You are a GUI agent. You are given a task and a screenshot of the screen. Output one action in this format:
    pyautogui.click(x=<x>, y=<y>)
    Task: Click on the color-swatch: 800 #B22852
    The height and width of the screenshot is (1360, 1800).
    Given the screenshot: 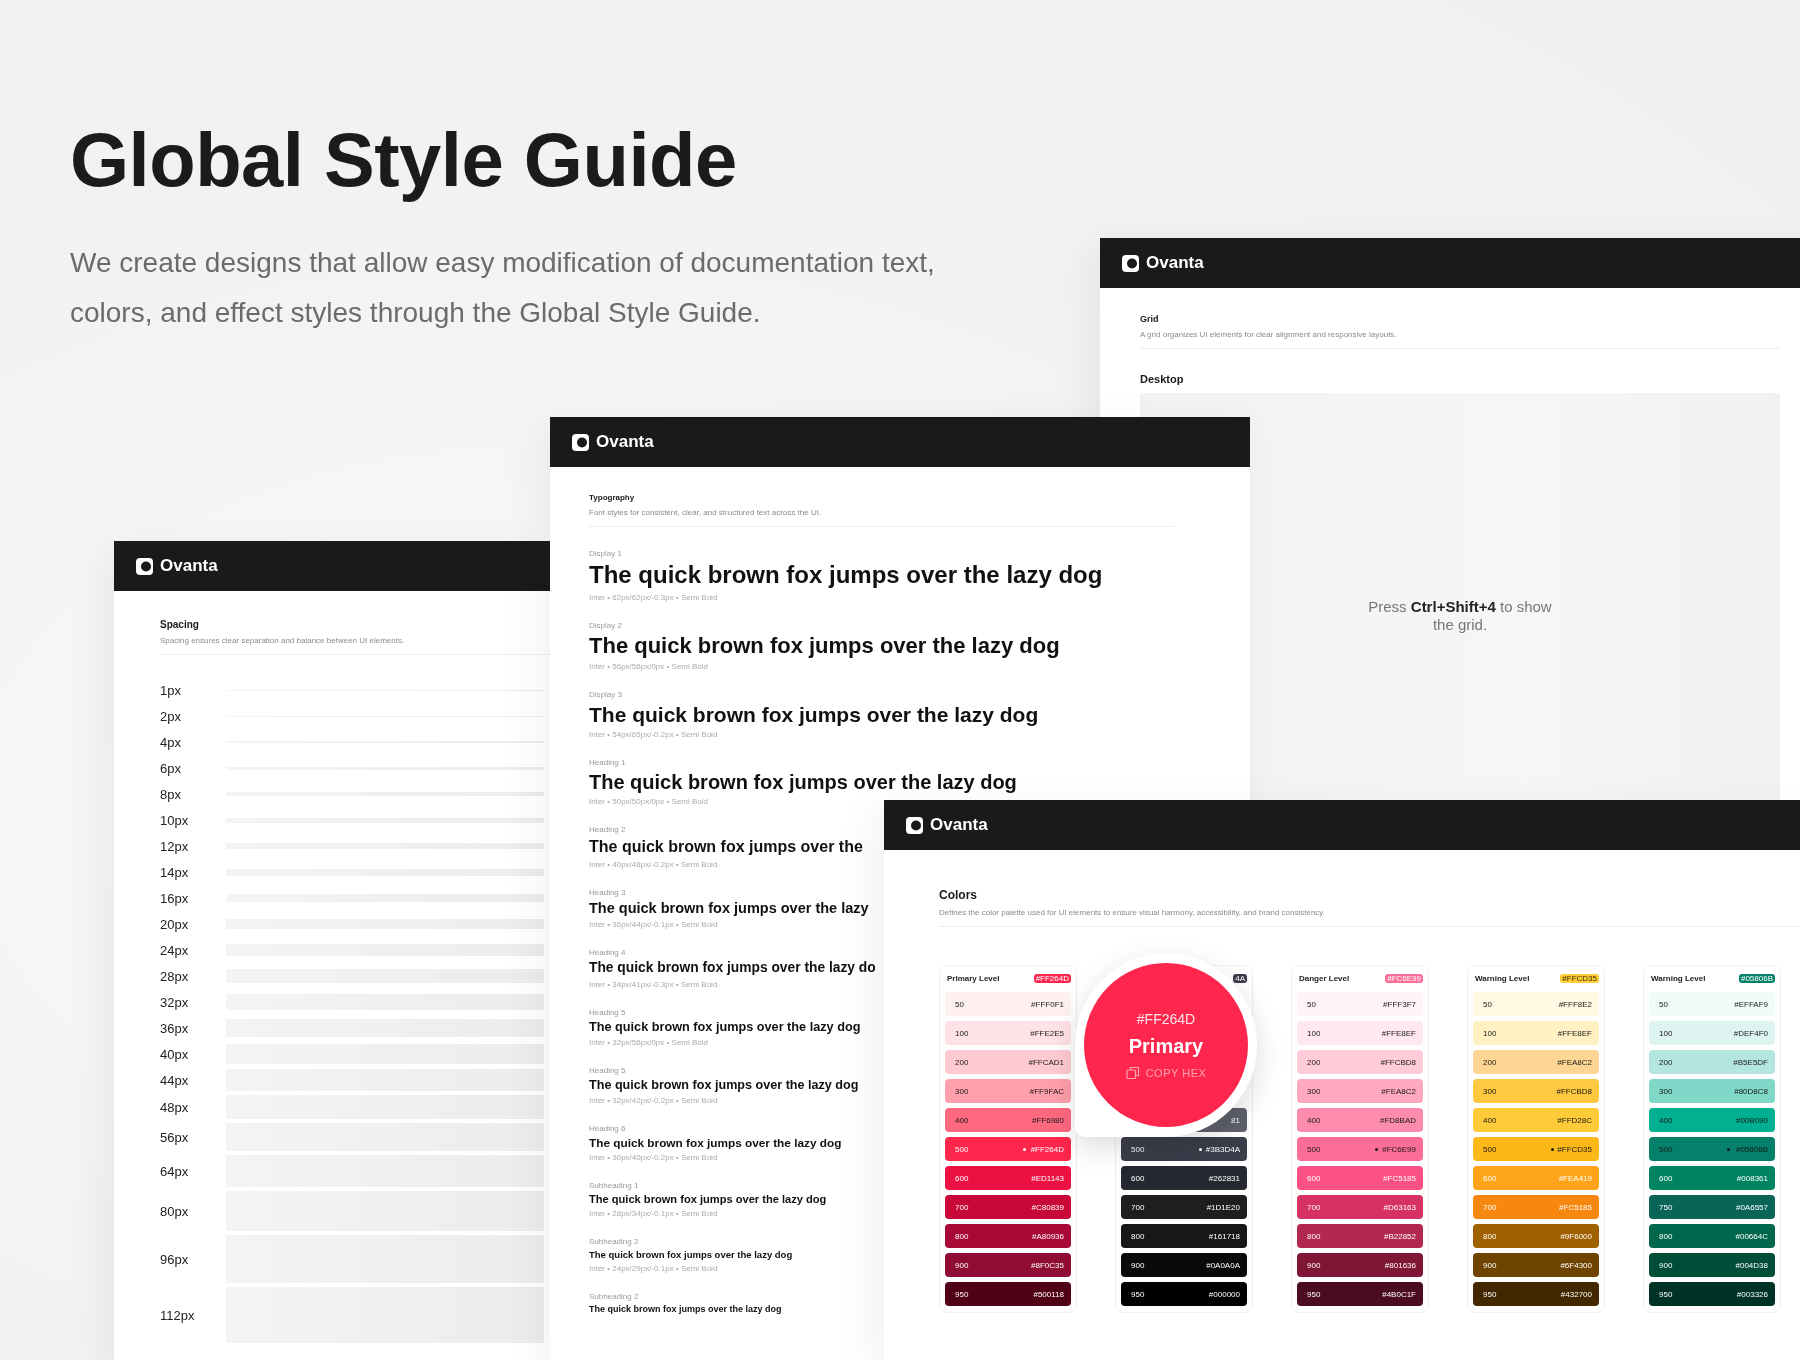 What is the action you would take?
    pyautogui.click(x=1360, y=1236)
    